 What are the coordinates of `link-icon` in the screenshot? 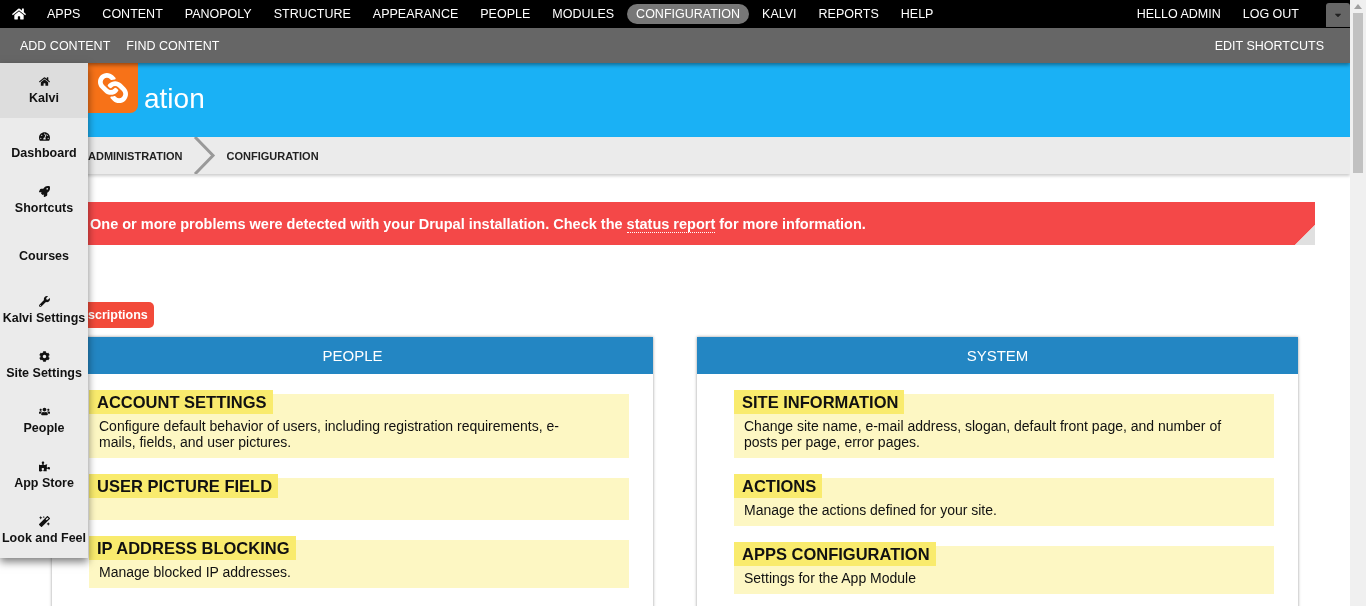 It's located at (113, 88).